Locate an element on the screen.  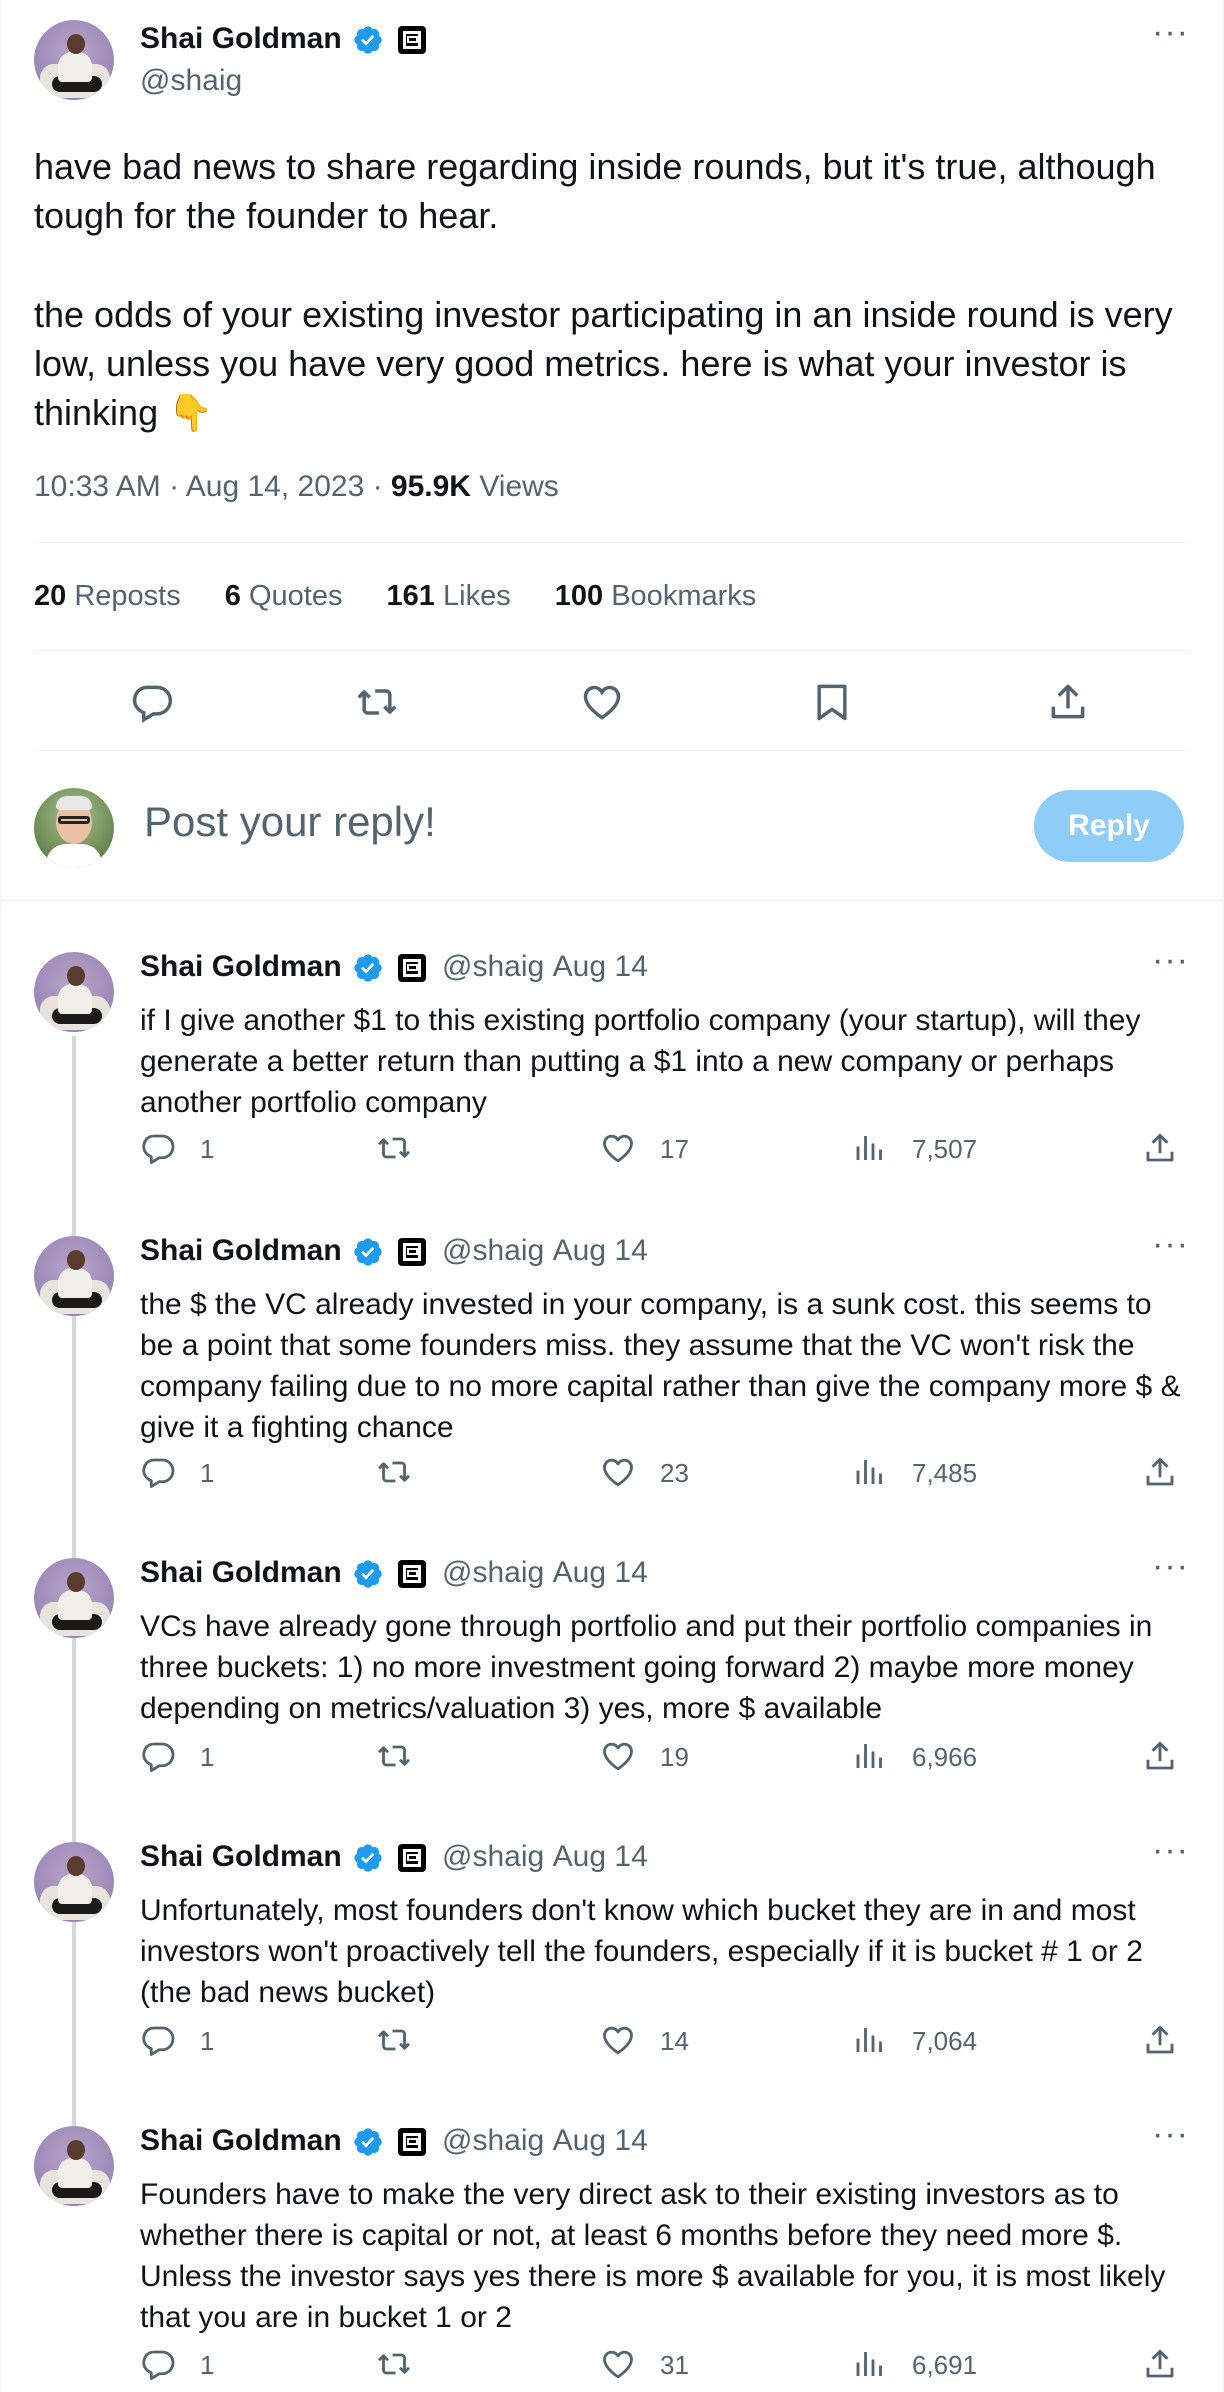
views-count: 7,064 is located at coordinates (945, 2041).